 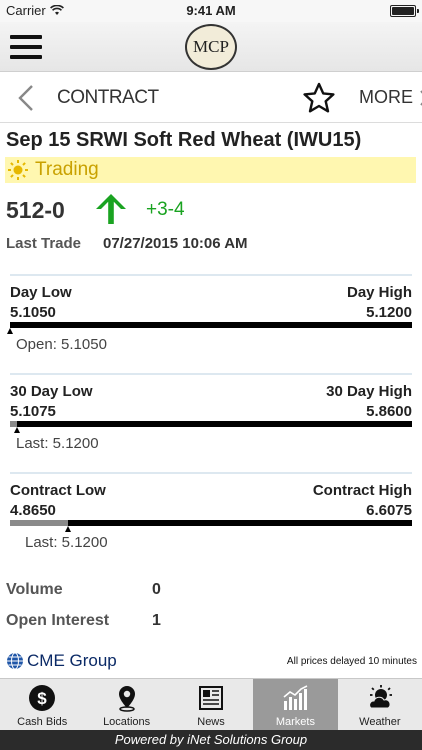 I want to click on dollar-icon: $, so click(x=42, y=698).